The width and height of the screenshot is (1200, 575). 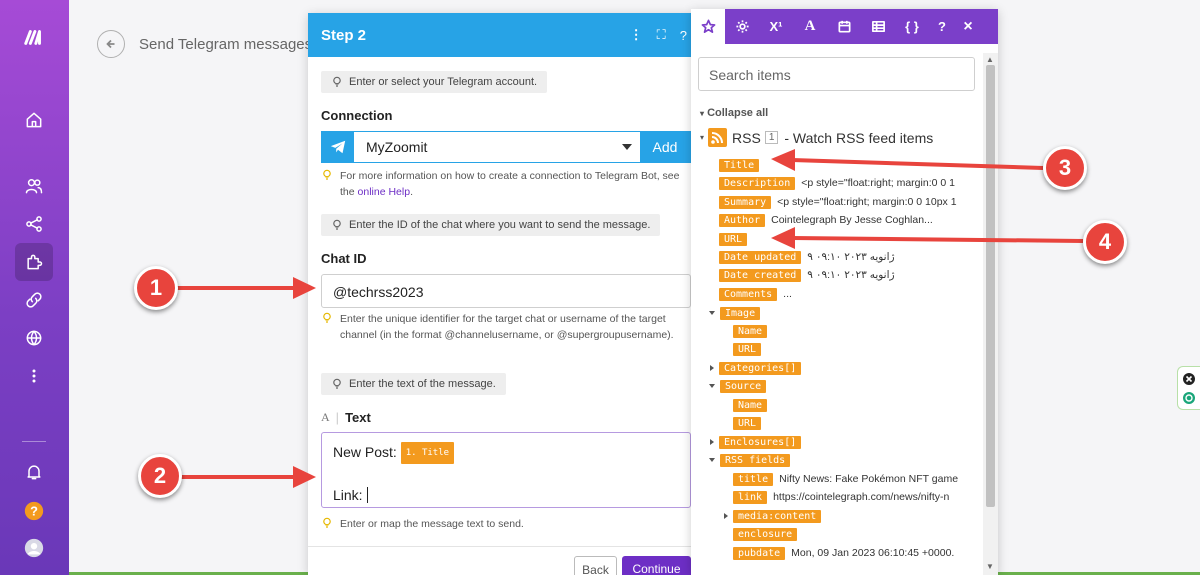 What do you see at coordinates (807, 275) in the screenshot?
I see `tree-item-date-created: Date created ۹ ژانویه ۲۰۲۳ ۰۹:۱۰` at bounding box center [807, 275].